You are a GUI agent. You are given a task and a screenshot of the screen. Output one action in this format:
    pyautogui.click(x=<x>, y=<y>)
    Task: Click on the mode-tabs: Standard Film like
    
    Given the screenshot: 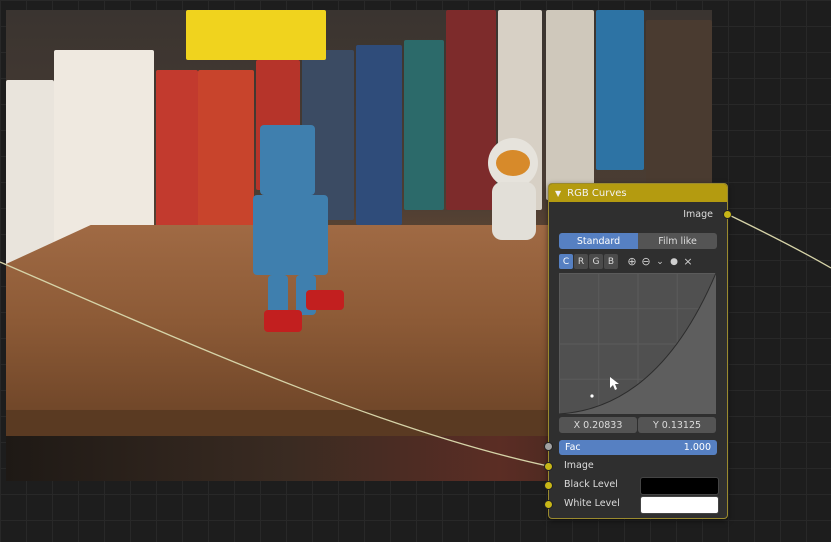 What is the action you would take?
    pyautogui.click(x=638, y=241)
    